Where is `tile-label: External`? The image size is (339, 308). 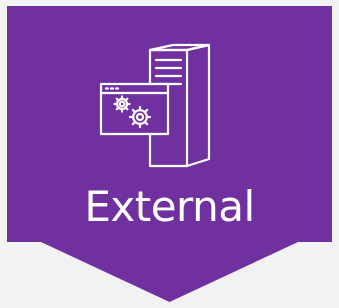 tile-label: External is located at coordinates (169, 206).